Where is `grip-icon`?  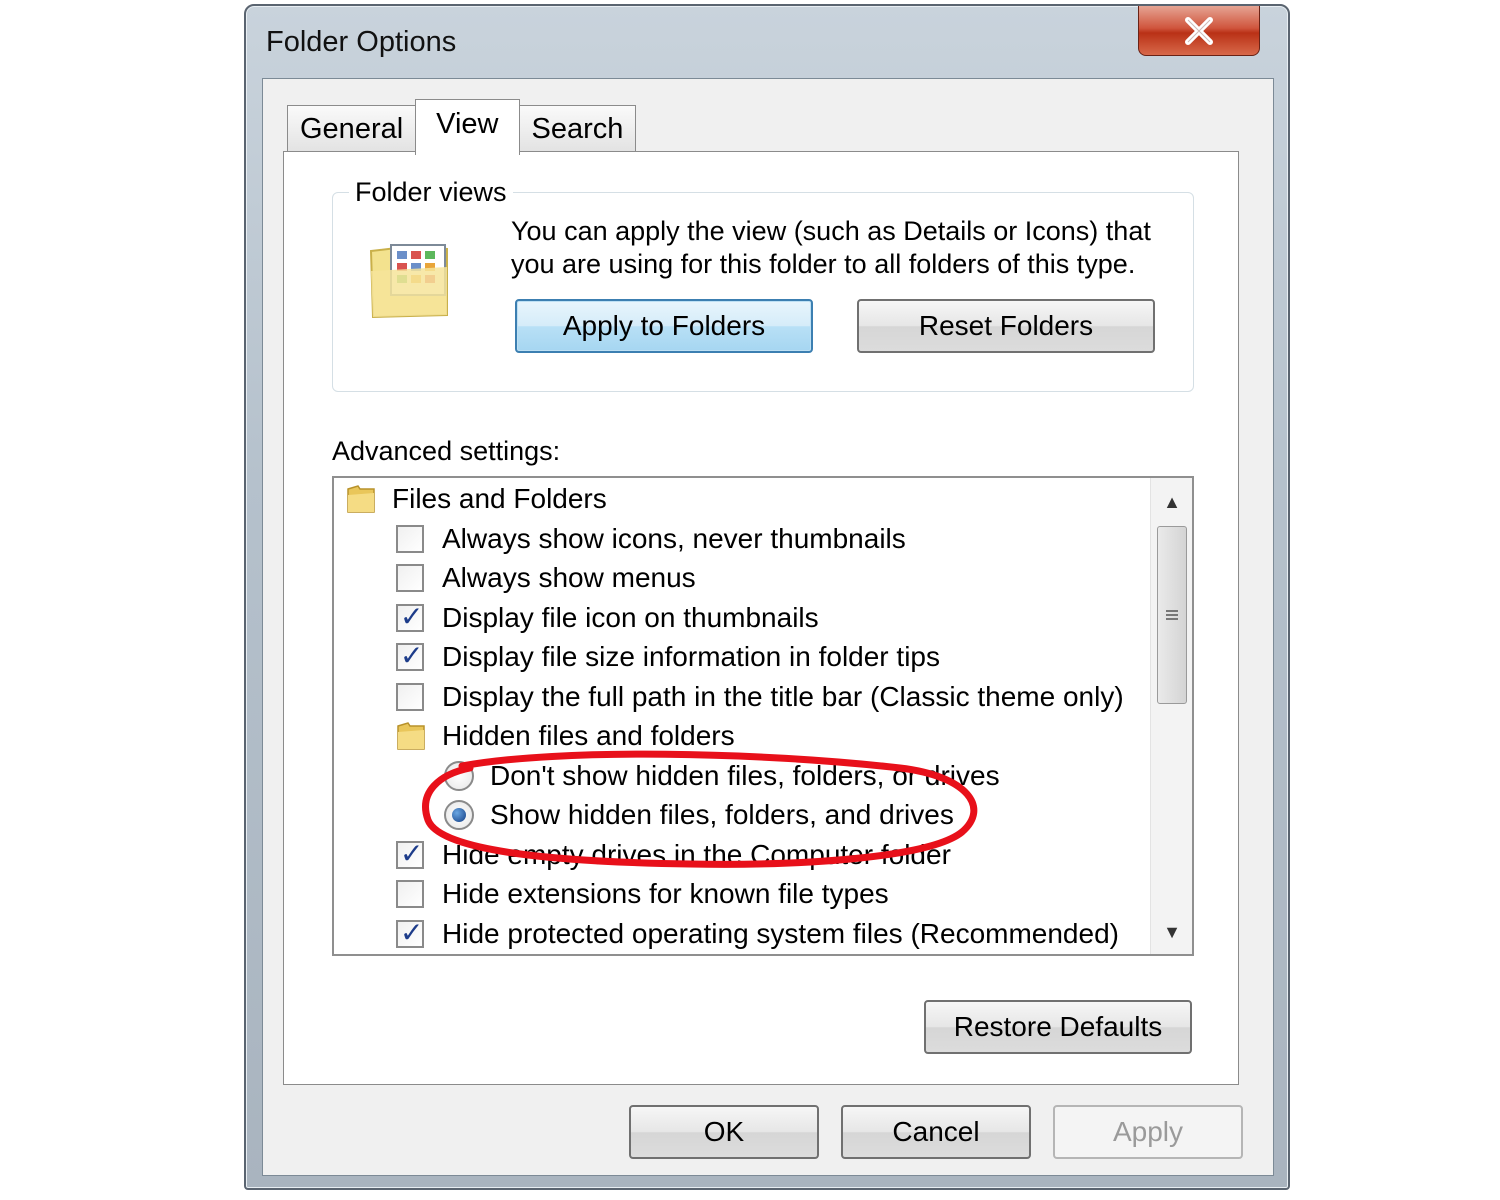 grip-icon is located at coordinates (1172, 615).